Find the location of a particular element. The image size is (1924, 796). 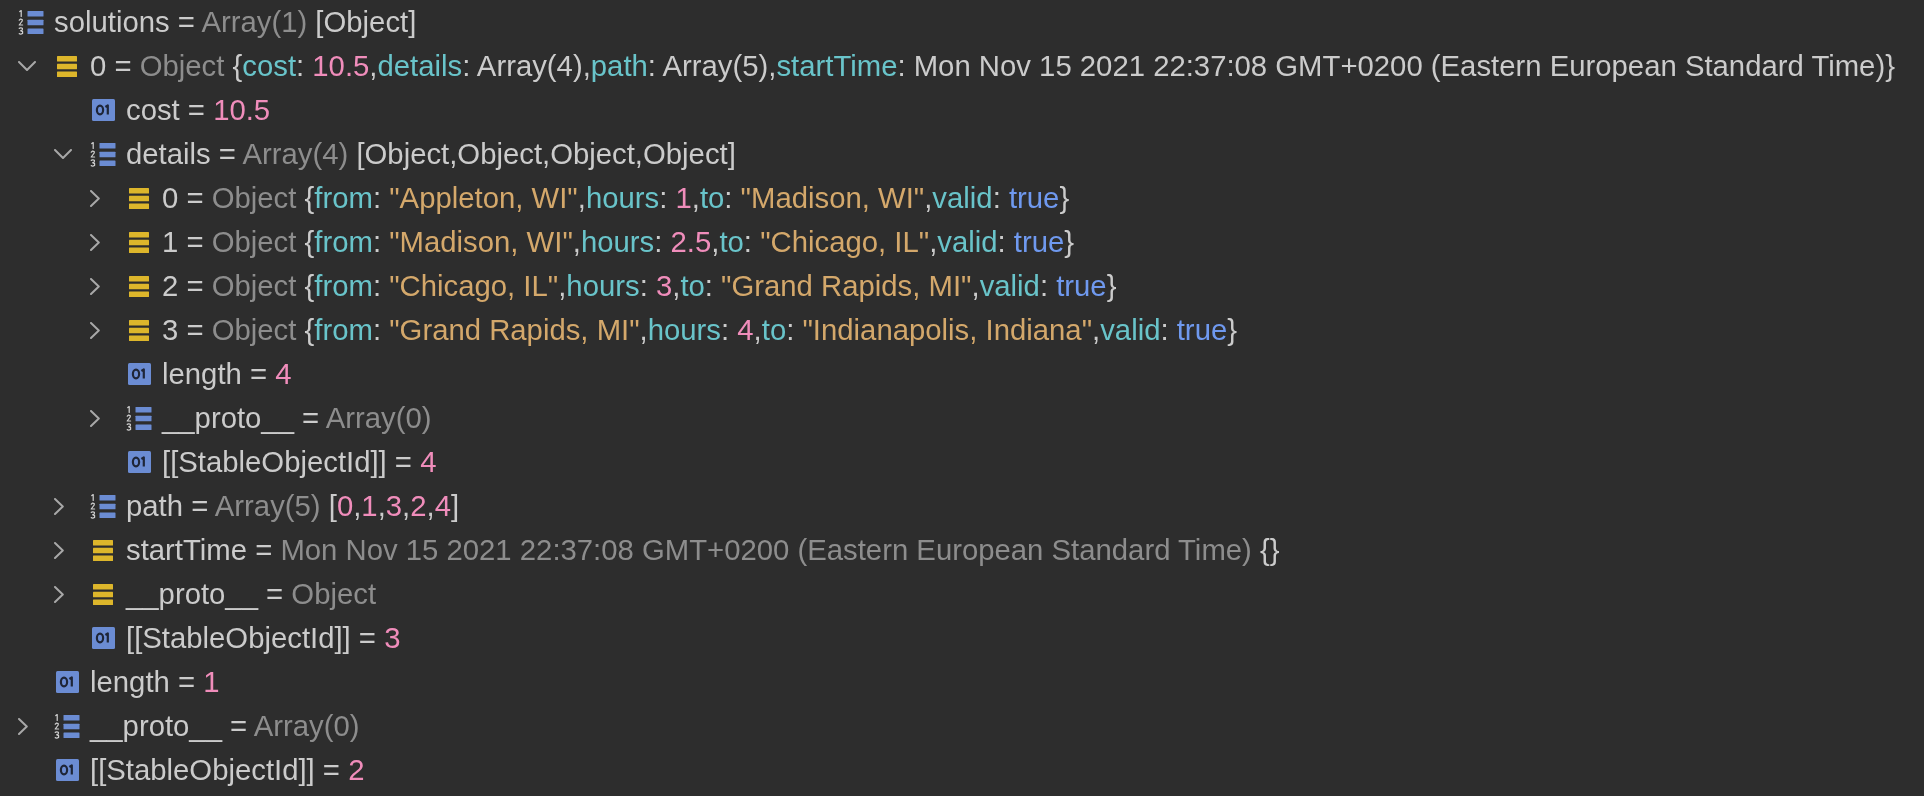

variable-entry: length = 1 is located at coordinates (155, 682).